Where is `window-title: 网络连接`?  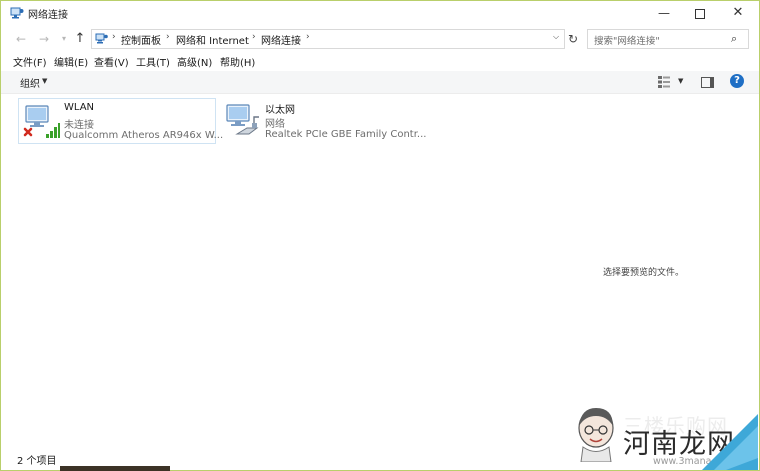
window-title: 网络连接 is located at coordinates (48, 15).